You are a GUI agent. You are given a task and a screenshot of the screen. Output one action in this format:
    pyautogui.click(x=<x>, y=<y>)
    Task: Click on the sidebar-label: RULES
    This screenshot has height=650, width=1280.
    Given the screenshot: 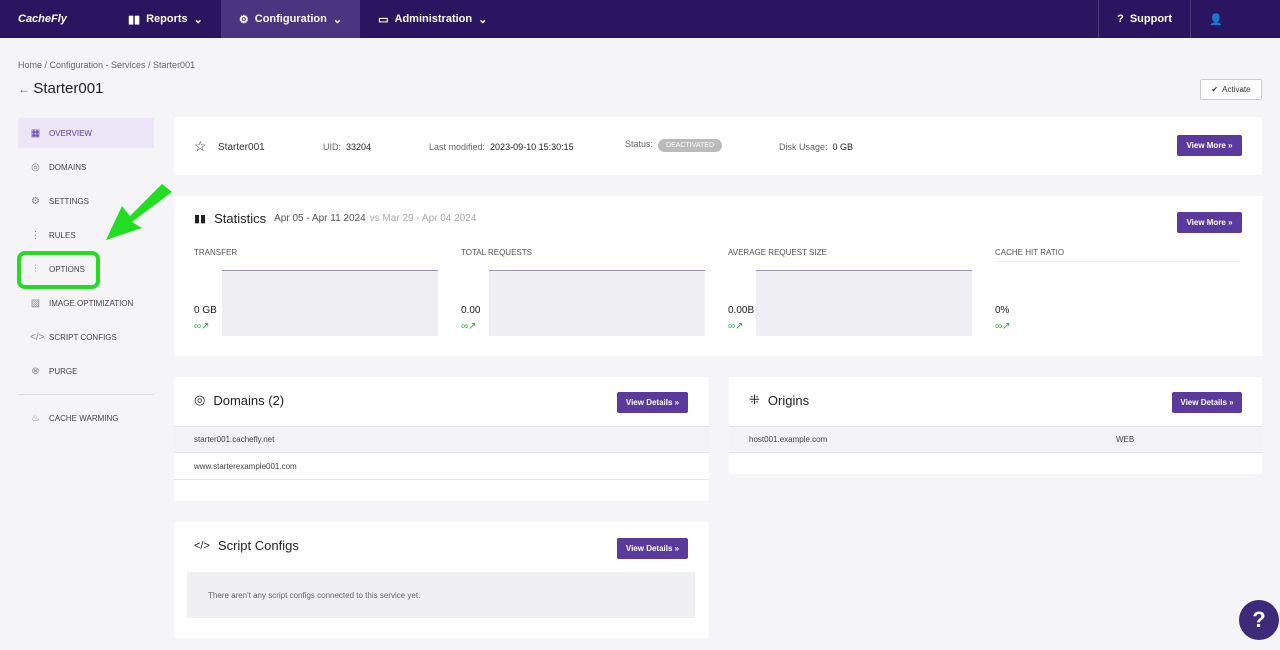 What is the action you would take?
    pyautogui.click(x=62, y=235)
    